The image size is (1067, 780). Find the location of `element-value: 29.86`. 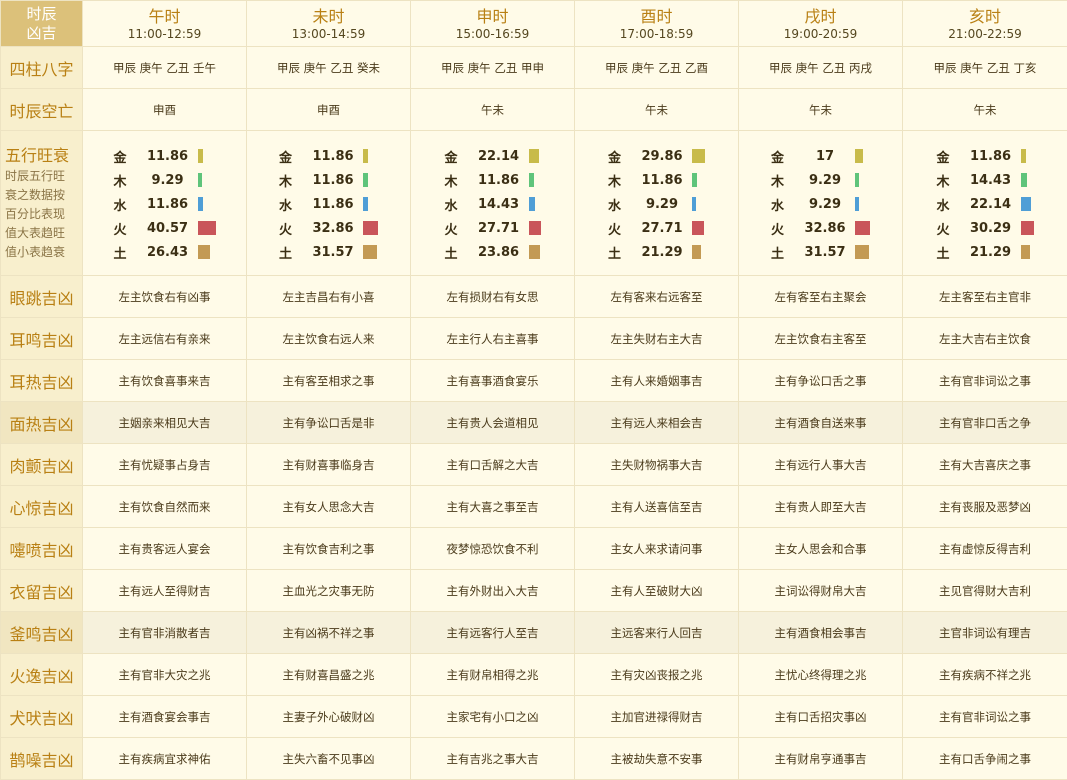

element-value: 29.86 is located at coordinates (662, 156).